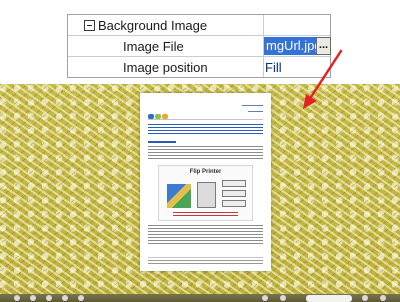 The width and height of the screenshot is (400, 302). I want to click on property-name-image-file: Image File, so click(153, 46).